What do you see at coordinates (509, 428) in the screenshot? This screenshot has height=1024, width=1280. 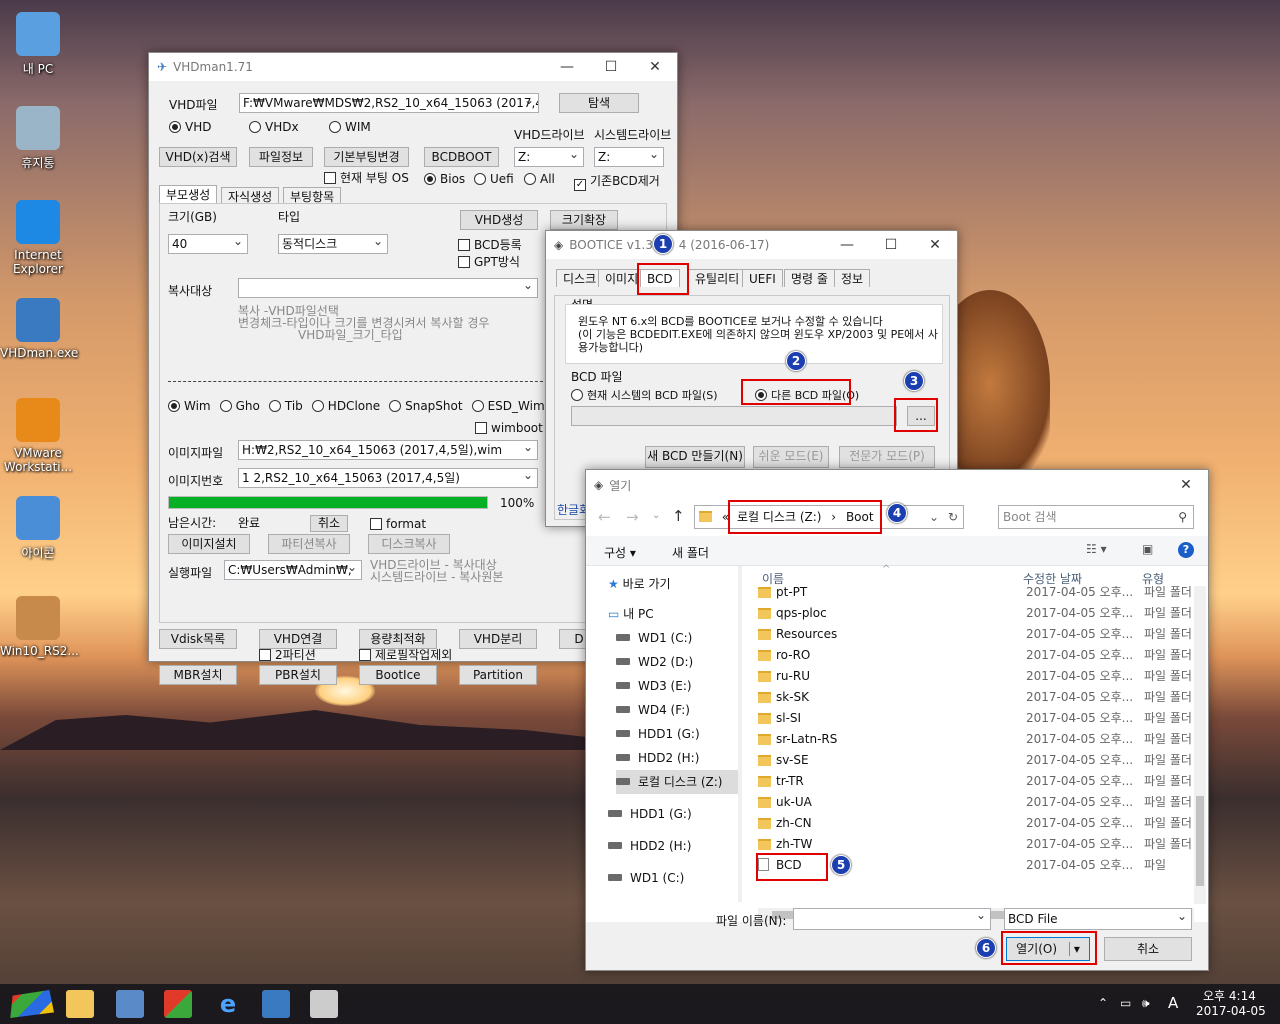 I see `wimboot-check: wimboot` at bounding box center [509, 428].